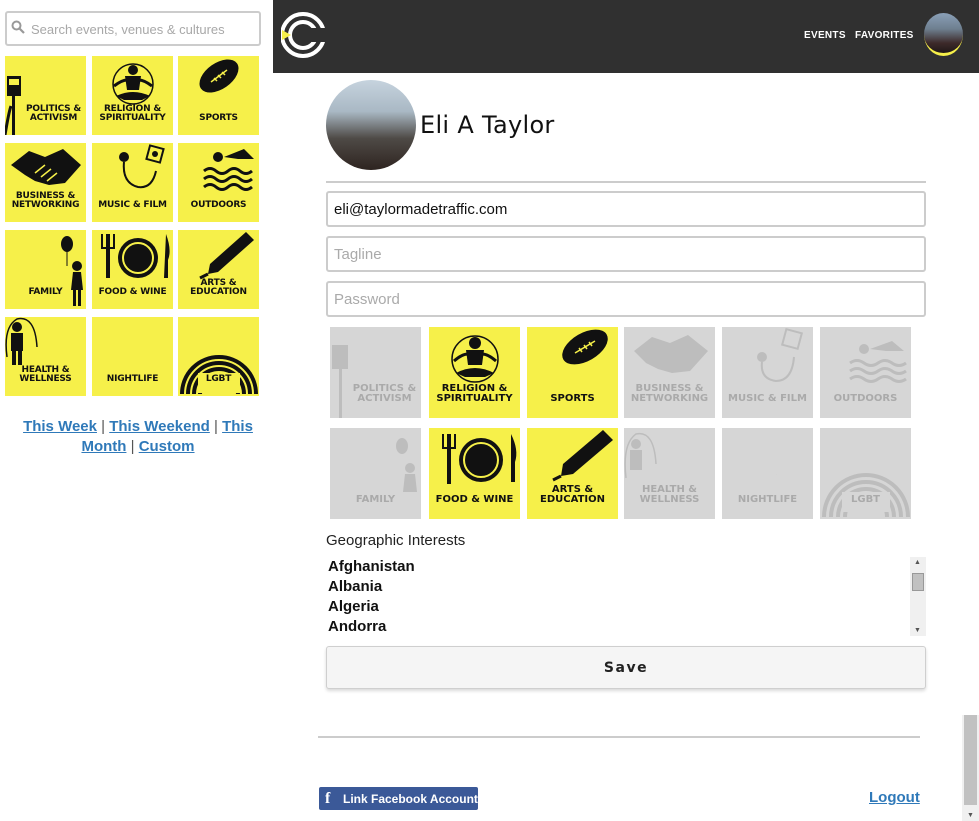 The image size is (979, 821). Describe the element at coordinates (45, 269) in the screenshot. I see `category-tile-family: Family` at that location.